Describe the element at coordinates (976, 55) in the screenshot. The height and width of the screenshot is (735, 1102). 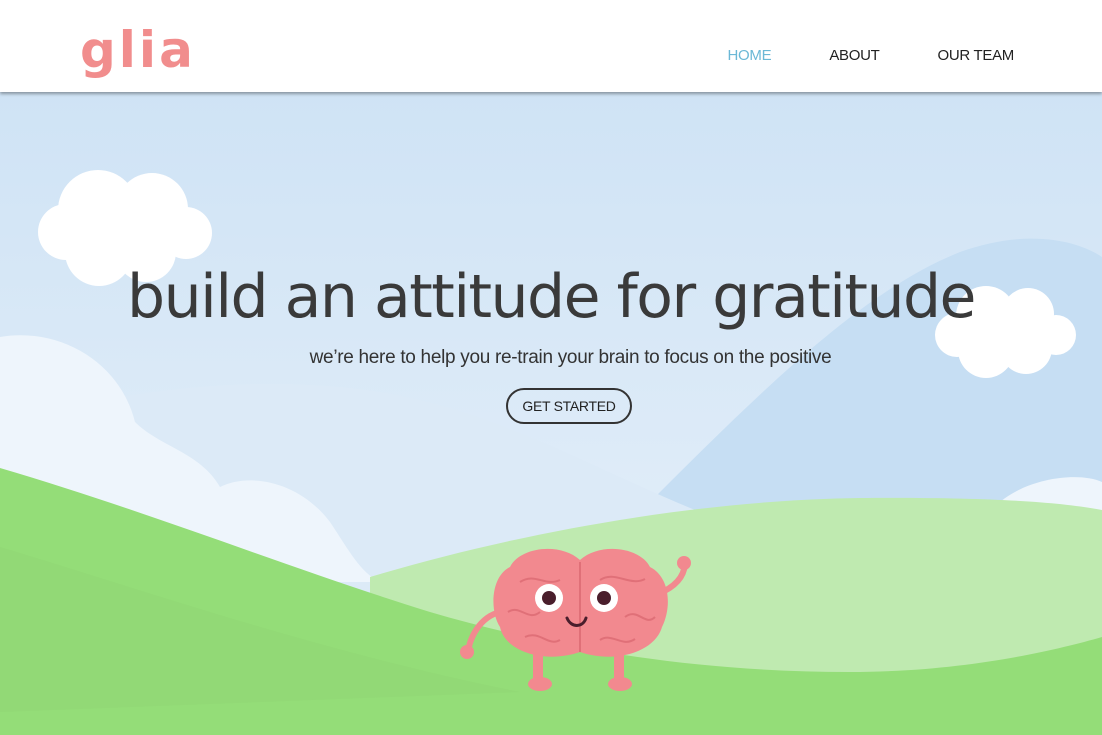
I see `nav-our-team-link: OUR TEAM` at that location.